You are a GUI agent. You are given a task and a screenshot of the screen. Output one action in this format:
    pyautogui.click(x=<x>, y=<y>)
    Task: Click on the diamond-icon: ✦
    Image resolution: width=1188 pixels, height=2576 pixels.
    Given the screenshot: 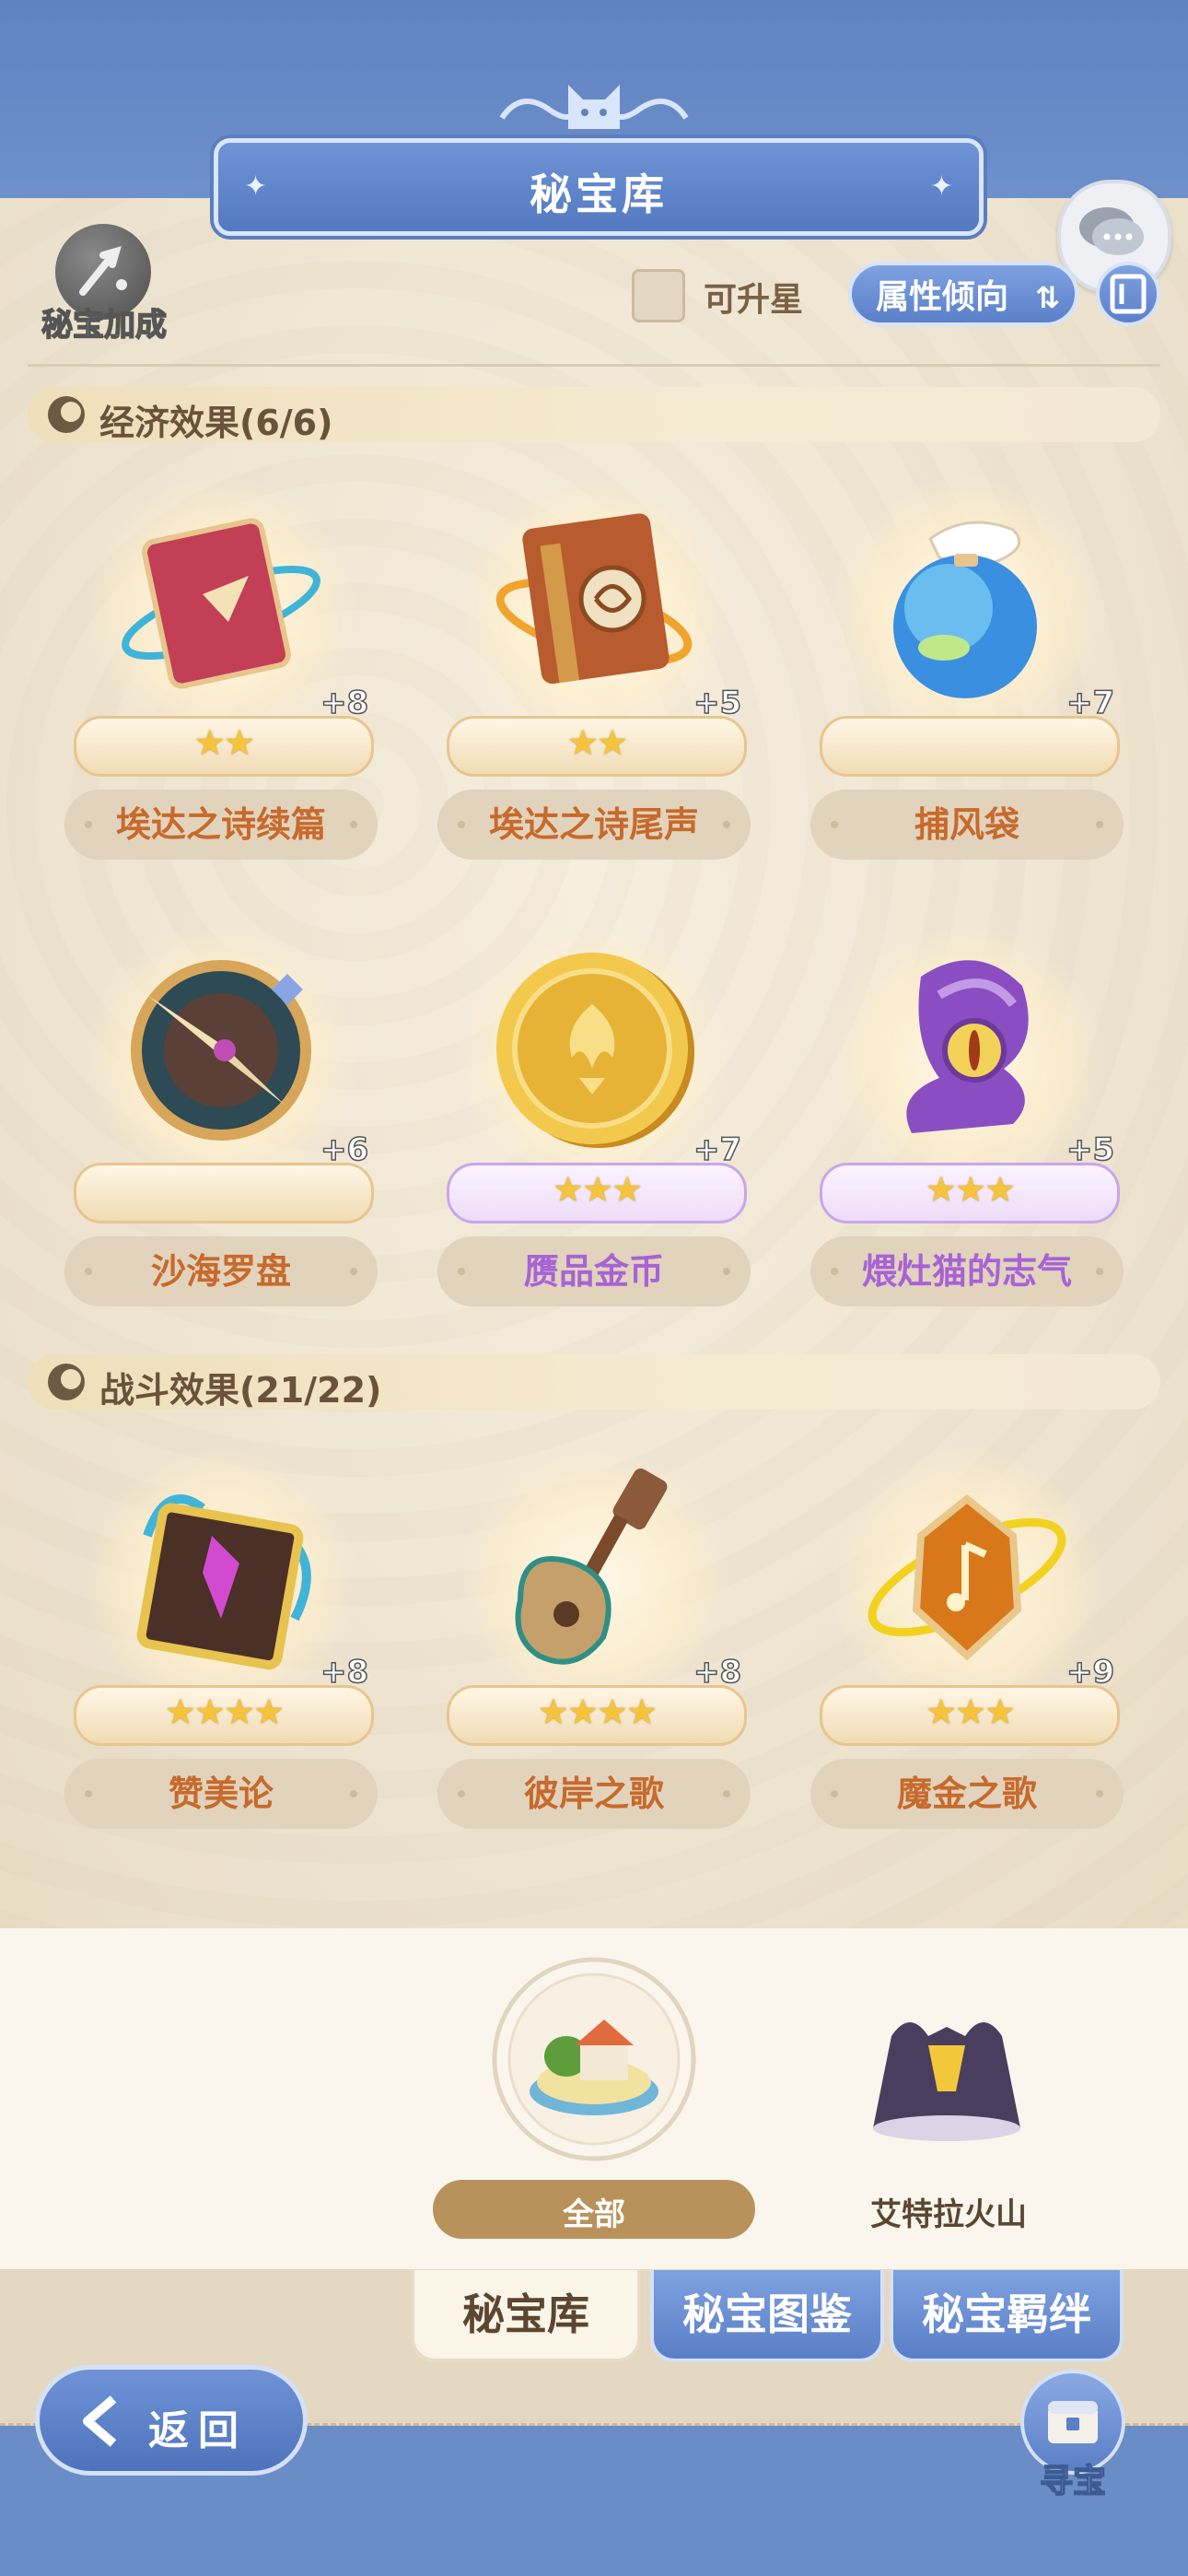 What is the action you would take?
    pyautogui.click(x=941, y=186)
    